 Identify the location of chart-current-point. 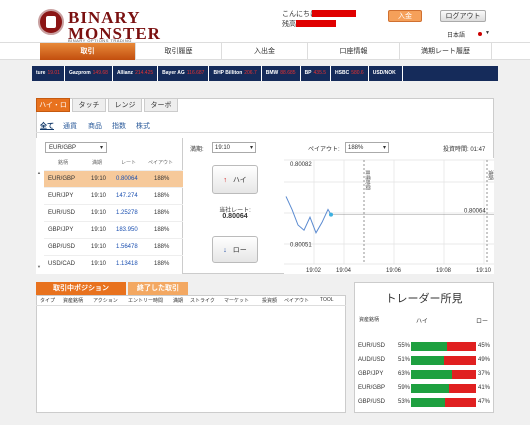
(331, 214).